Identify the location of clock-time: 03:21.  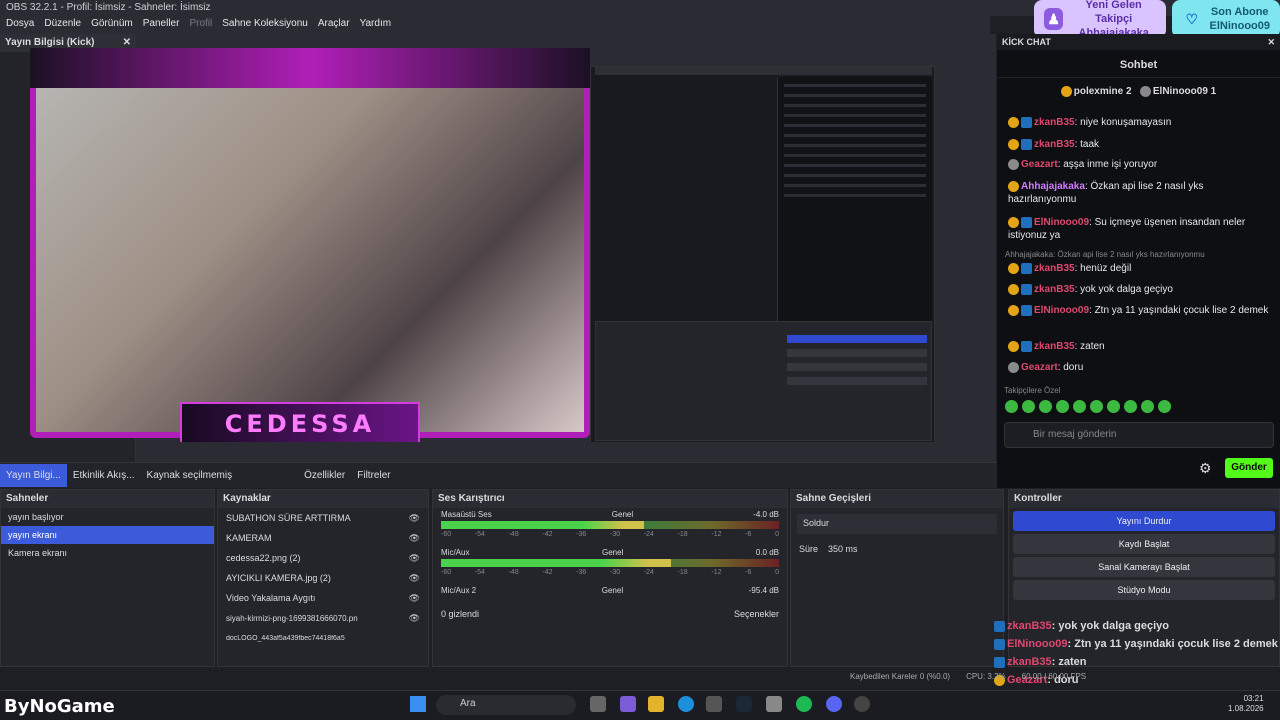
(1253, 698).